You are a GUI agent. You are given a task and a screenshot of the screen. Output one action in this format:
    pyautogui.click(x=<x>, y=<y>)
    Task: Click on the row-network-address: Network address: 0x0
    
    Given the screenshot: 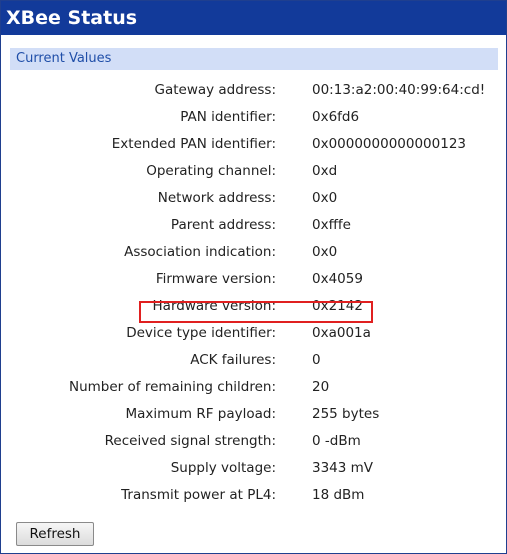 What is the action you would take?
    pyautogui.click(x=253, y=200)
    